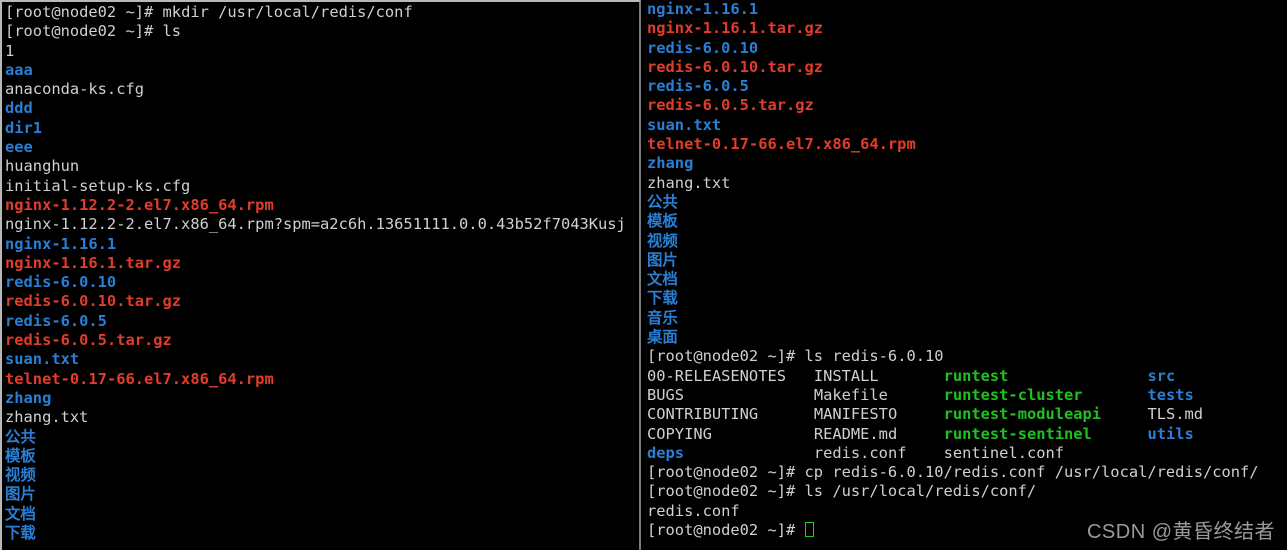  What do you see at coordinates (855, 414) in the screenshot?
I see `file-name: MANIFESTO` at bounding box center [855, 414].